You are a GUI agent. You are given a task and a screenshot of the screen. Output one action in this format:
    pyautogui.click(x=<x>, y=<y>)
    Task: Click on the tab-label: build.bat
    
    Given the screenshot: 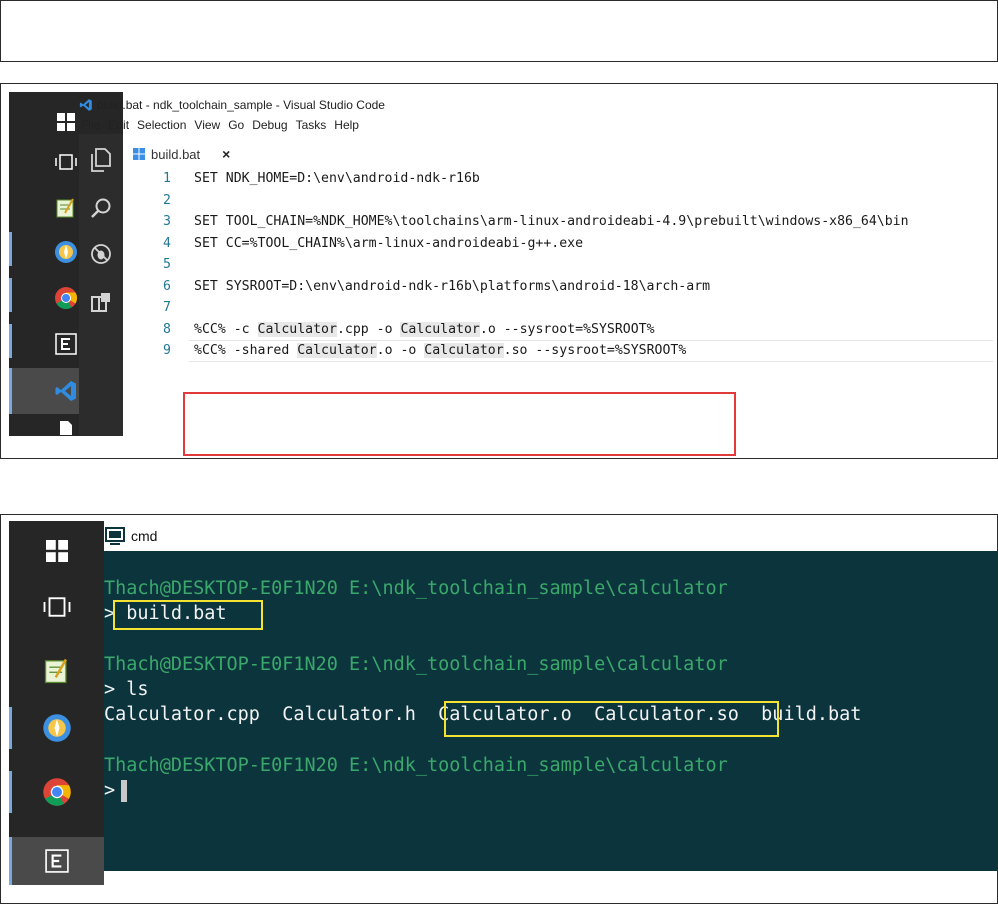 What is the action you would take?
    pyautogui.click(x=176, y=154)
    